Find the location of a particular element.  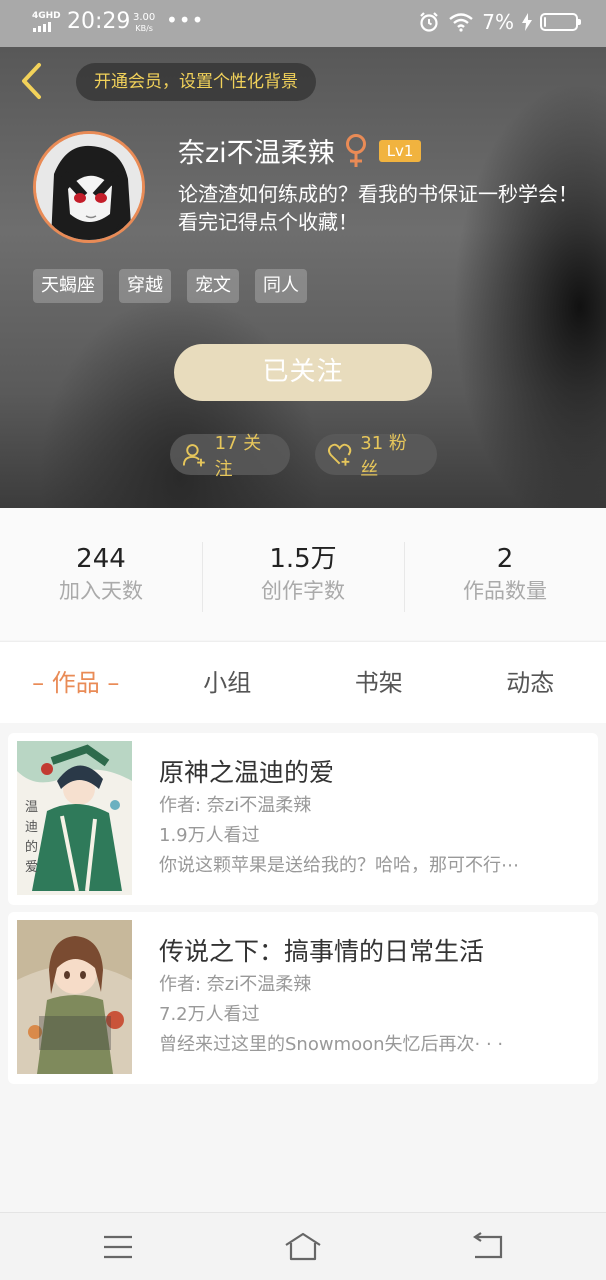

avatar is located at coordinates (89, 187).